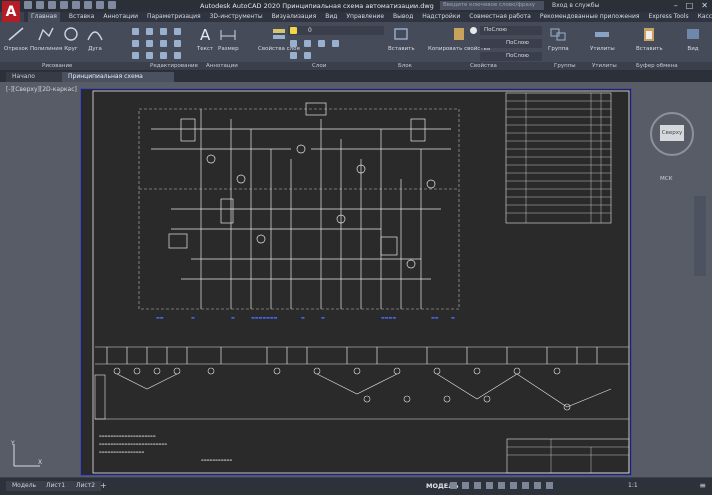  Describe the element at coordinates (149, 55) in the screenshot. I see `scale-icon` at that location.